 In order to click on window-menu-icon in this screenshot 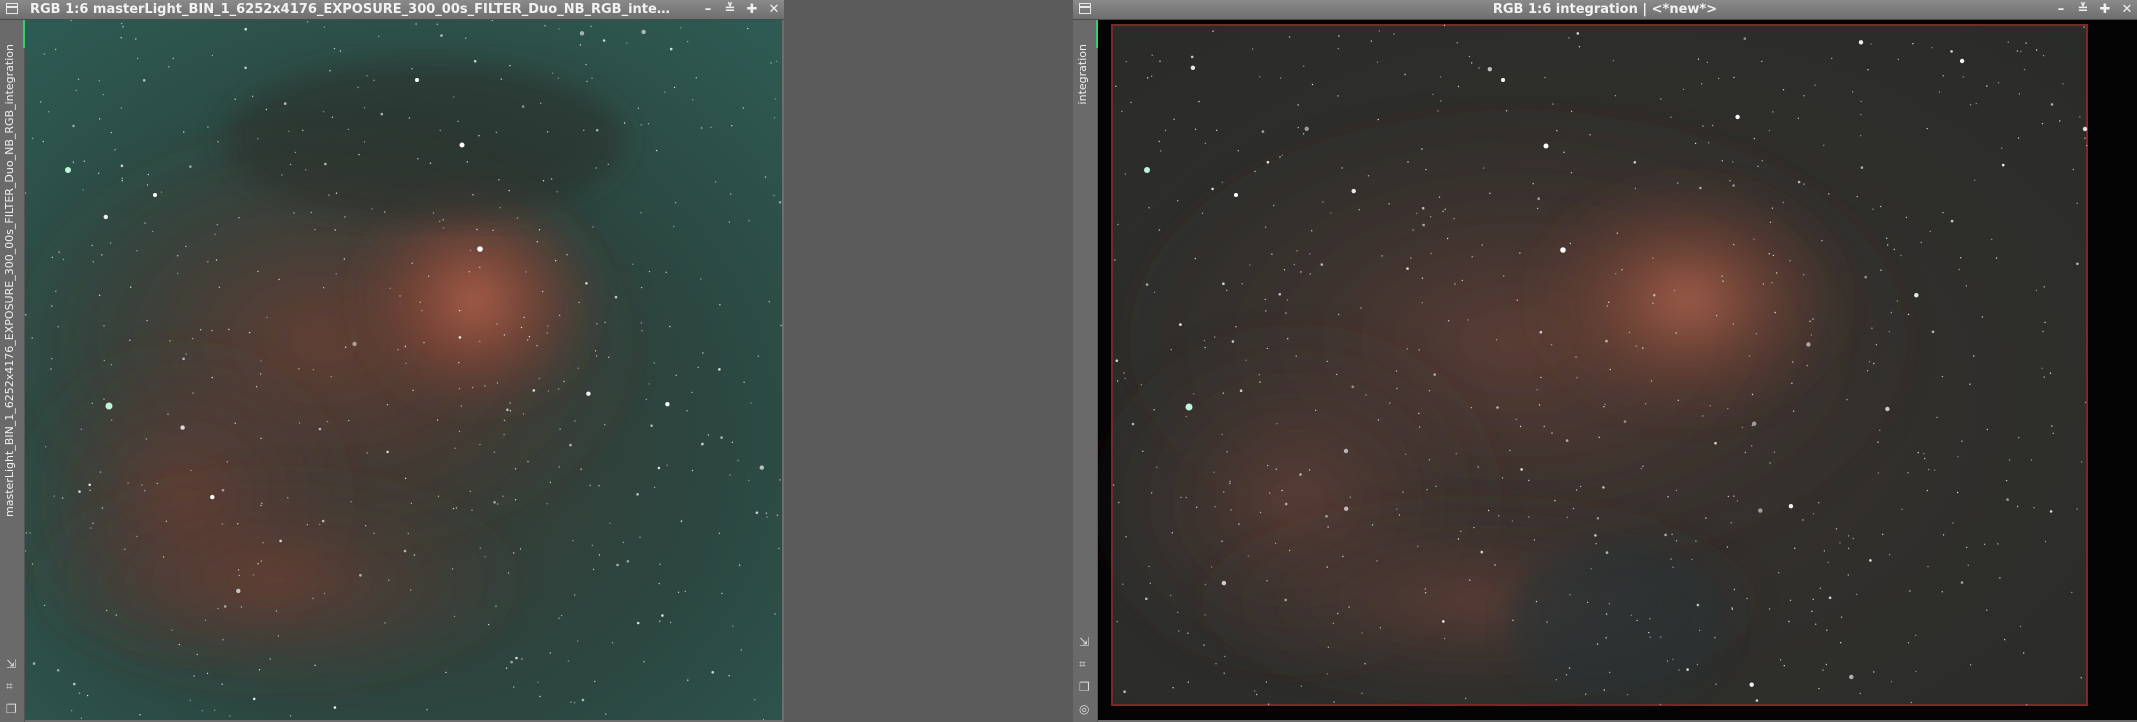, I will do `click(12, 8)`.